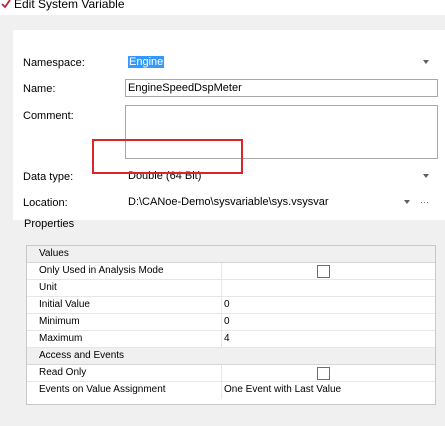  Describe the element at coordinates (323, 373) in the screenshot. I see `read-only-checkbox` at that location.